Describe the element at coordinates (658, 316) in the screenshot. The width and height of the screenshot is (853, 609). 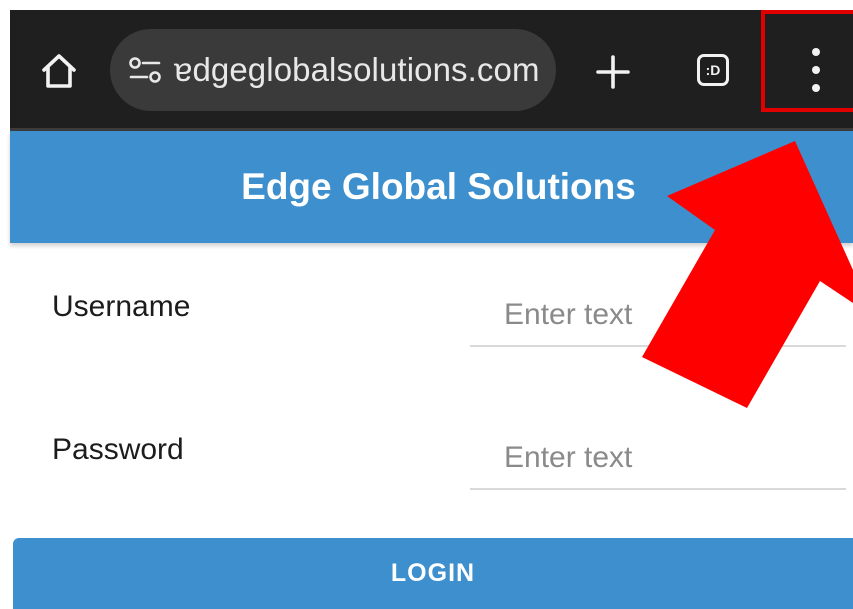
I see `username-input: Enter text` at that location.